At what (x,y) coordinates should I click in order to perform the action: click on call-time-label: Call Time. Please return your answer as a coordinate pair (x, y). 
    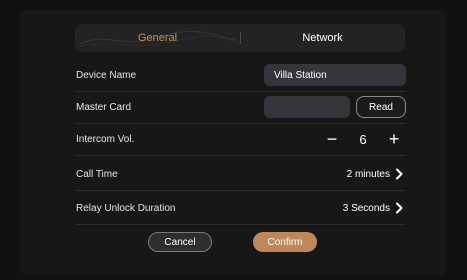
    Looking at the image, I should click on (97, 174).